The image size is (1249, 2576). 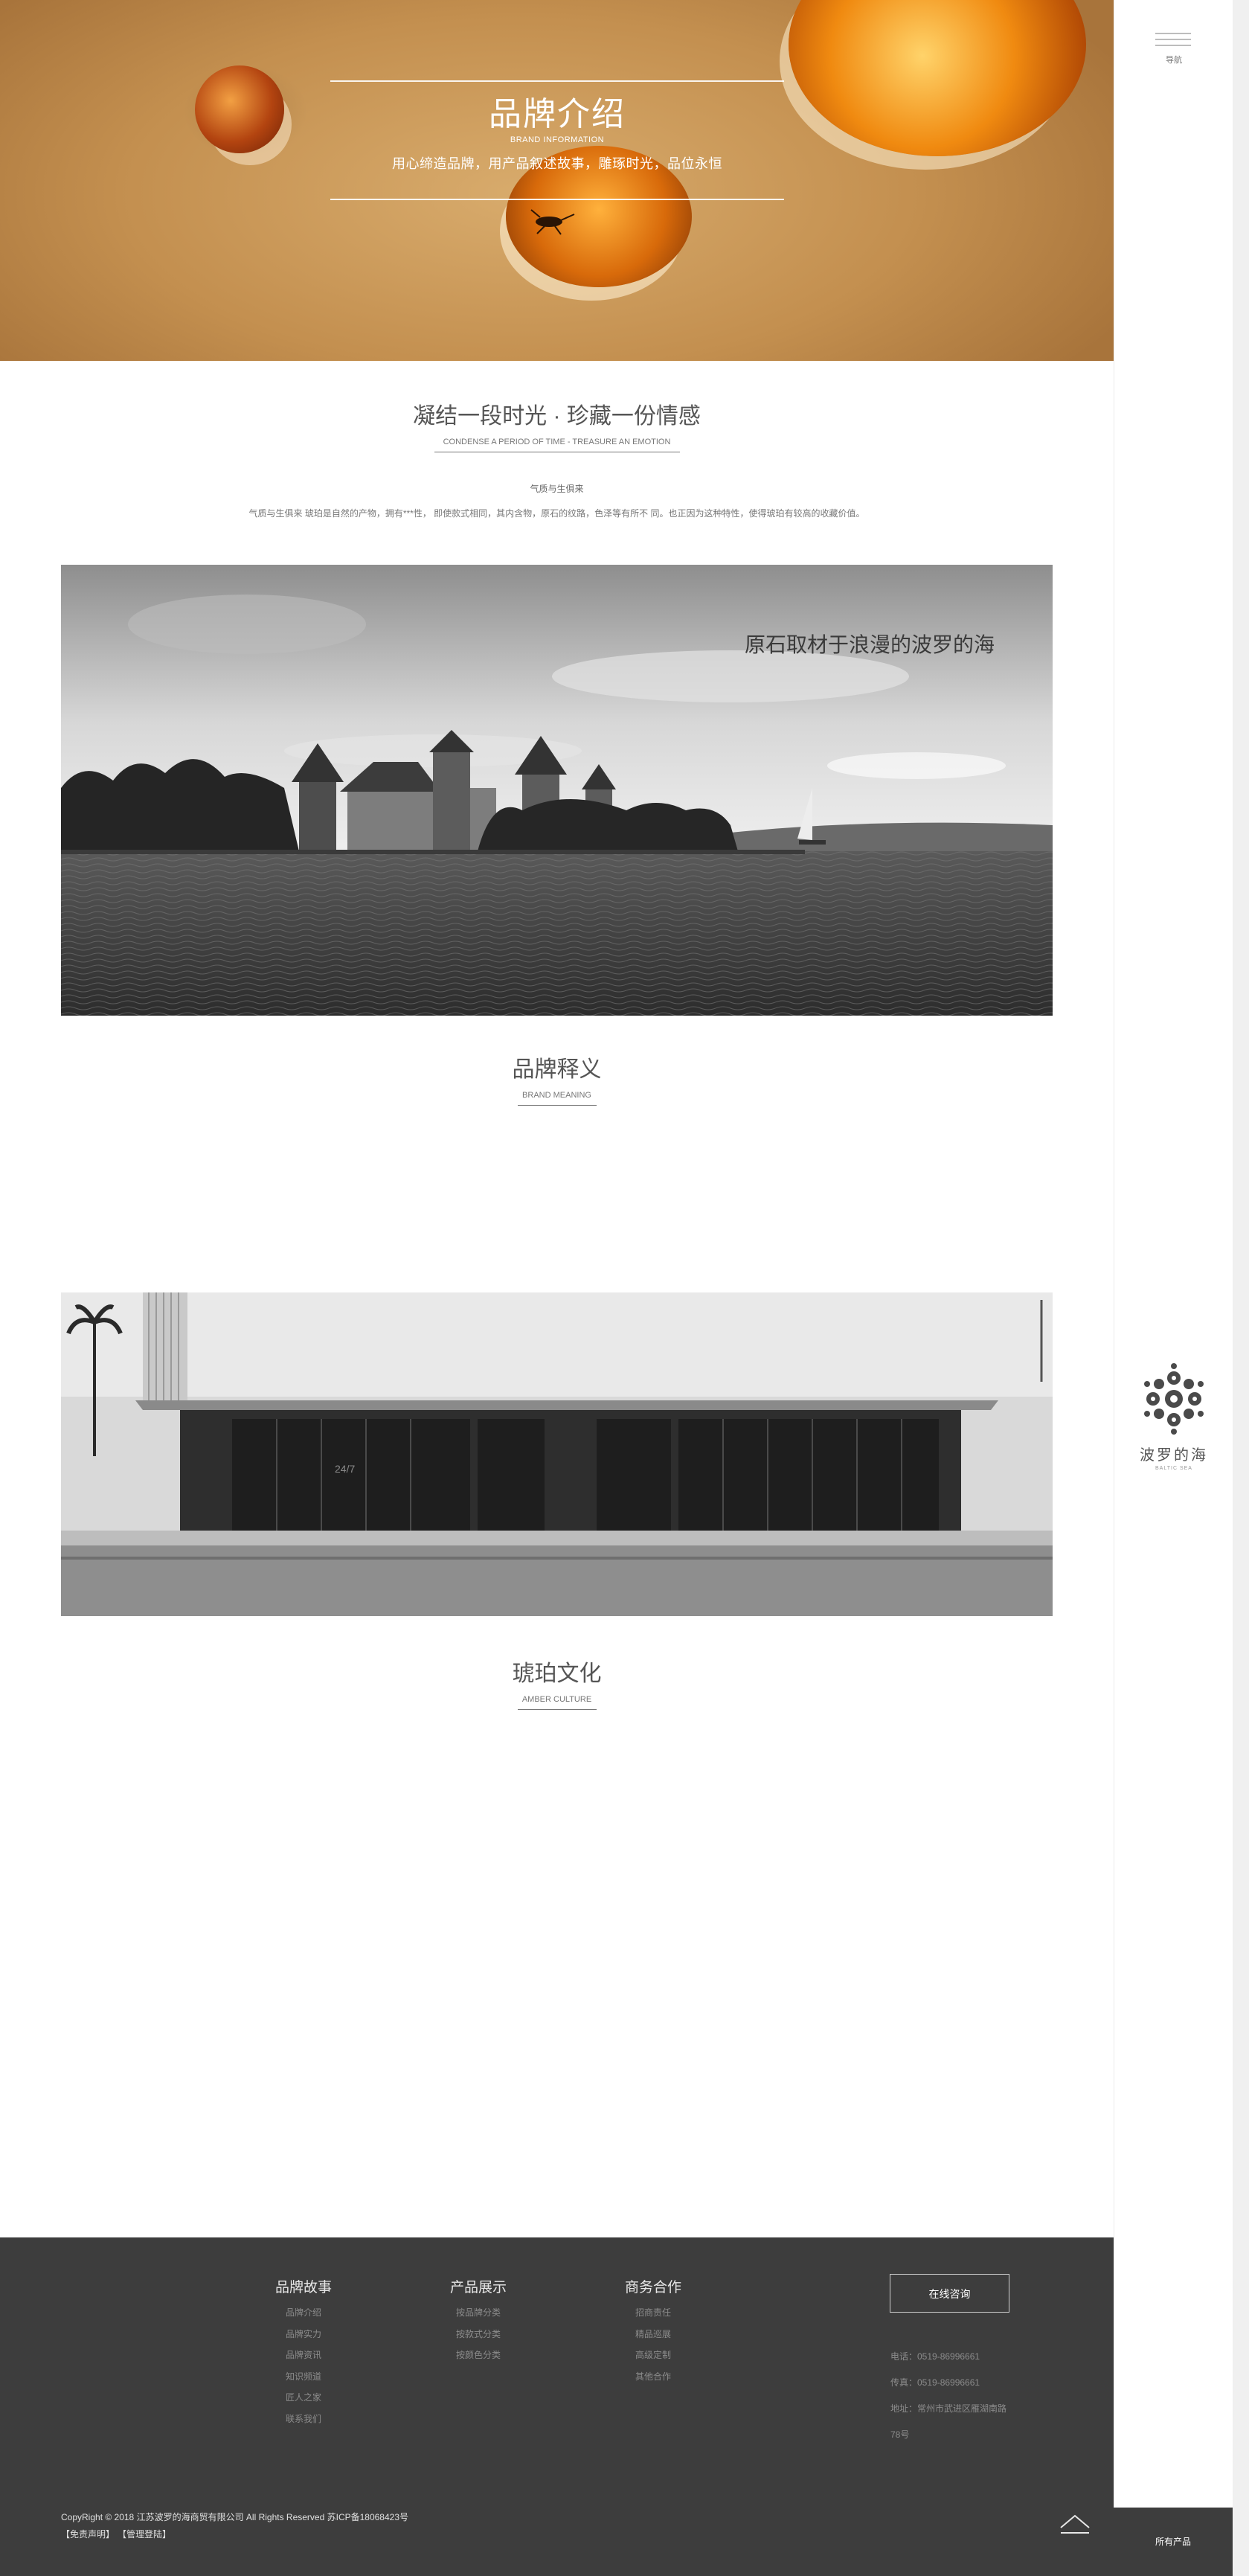 What do you see at coordinates (1173, 2542) in the screenshot?
I see `all-products-button: 所有产品` at bounding box center [1173, 2542].